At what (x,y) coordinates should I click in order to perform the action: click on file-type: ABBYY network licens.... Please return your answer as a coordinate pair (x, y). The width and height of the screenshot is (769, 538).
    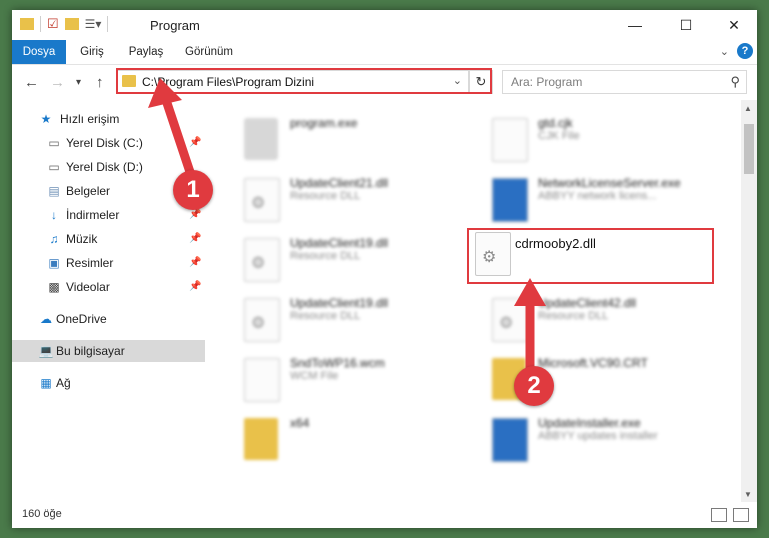
    Looking at the image, I should click on (597, 196).